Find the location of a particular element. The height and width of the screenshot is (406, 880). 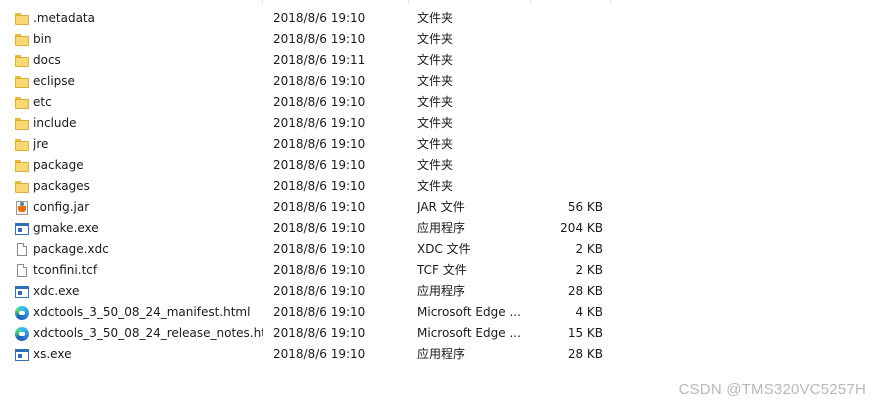

file-name: include is located at coordinates (55, 123).